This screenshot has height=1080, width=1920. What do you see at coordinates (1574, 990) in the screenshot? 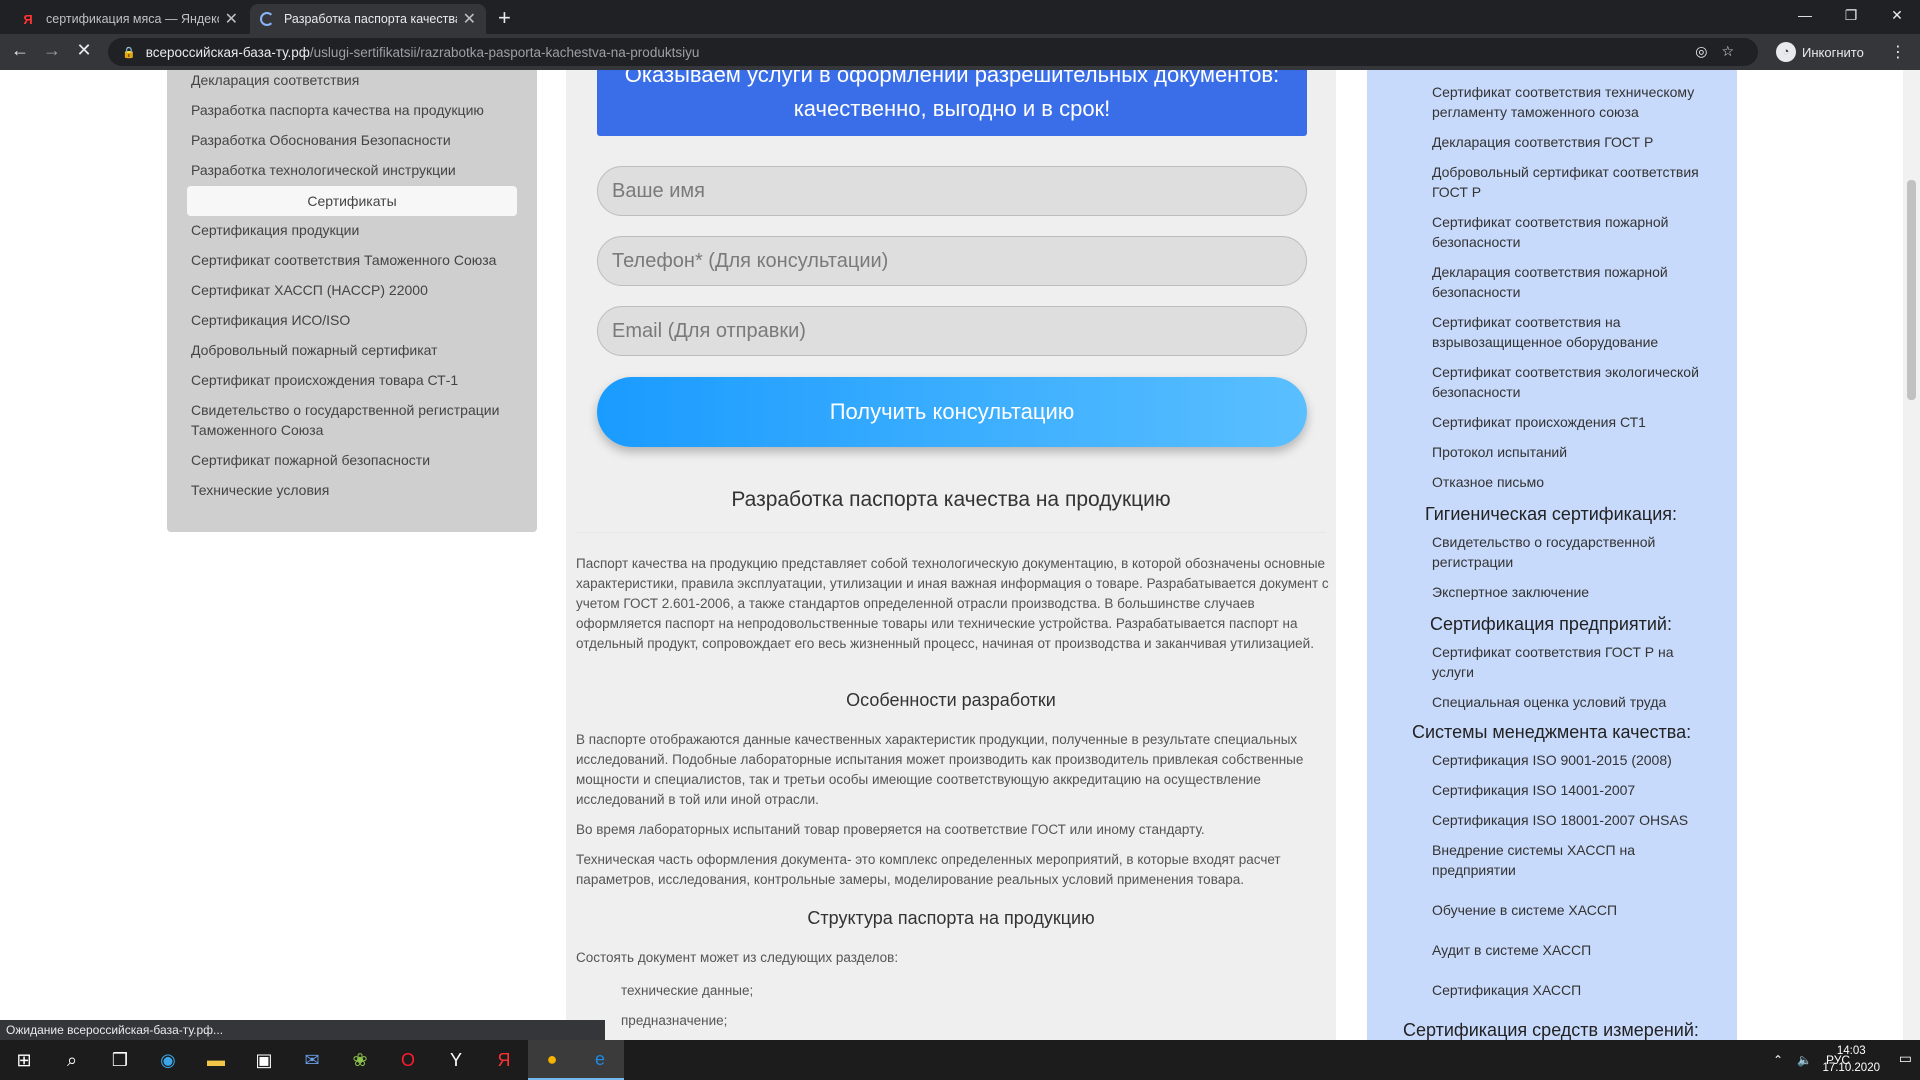
I see `right-sidebar-link: Сертификация ХАССП` at bounding box center [1574, 990].